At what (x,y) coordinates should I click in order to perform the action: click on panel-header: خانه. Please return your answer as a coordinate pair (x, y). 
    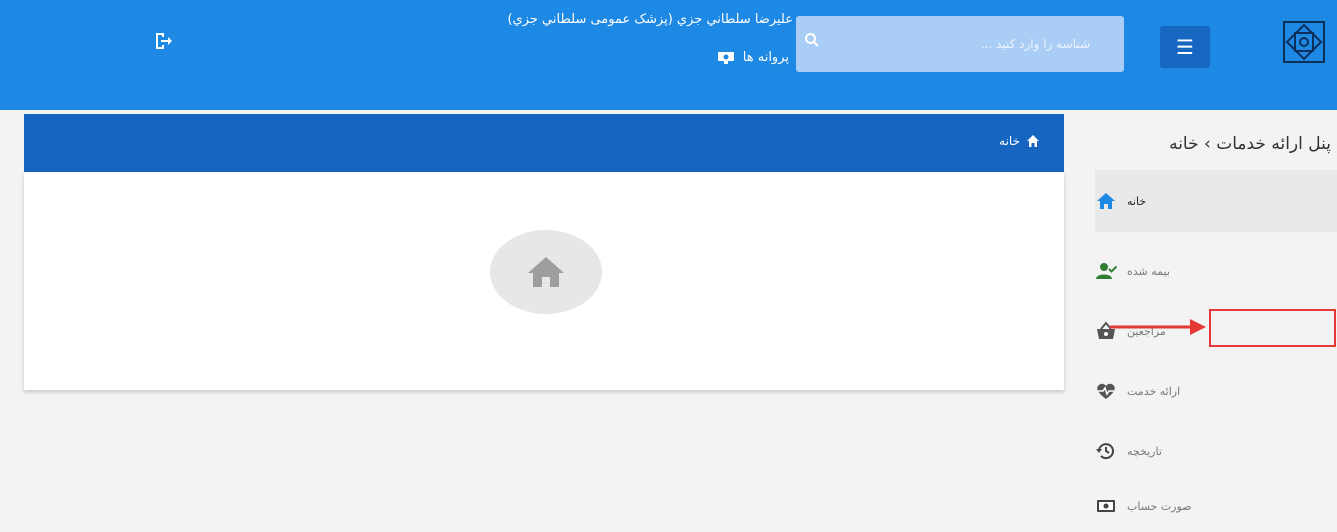
    Looking at the image, I should click on (544, 143).